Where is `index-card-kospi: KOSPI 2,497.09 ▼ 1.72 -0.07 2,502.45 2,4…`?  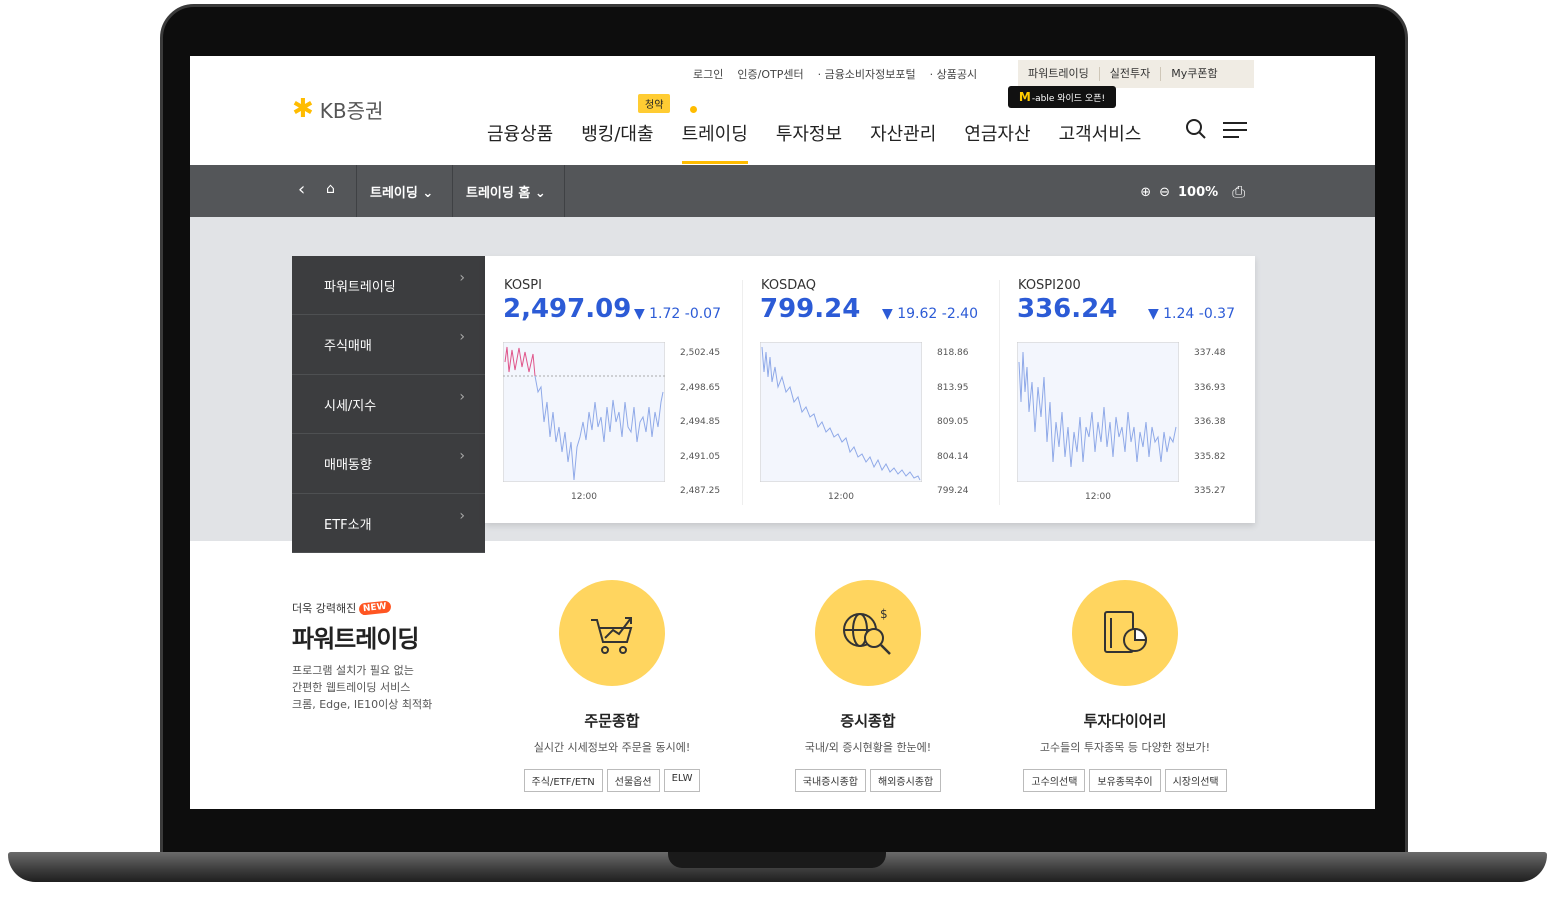
index-card-kospi: KOSPI 2,497.09 ▼ 1.72 -0.07 2,502.45 2,4… is located at coordinates (613, 389).